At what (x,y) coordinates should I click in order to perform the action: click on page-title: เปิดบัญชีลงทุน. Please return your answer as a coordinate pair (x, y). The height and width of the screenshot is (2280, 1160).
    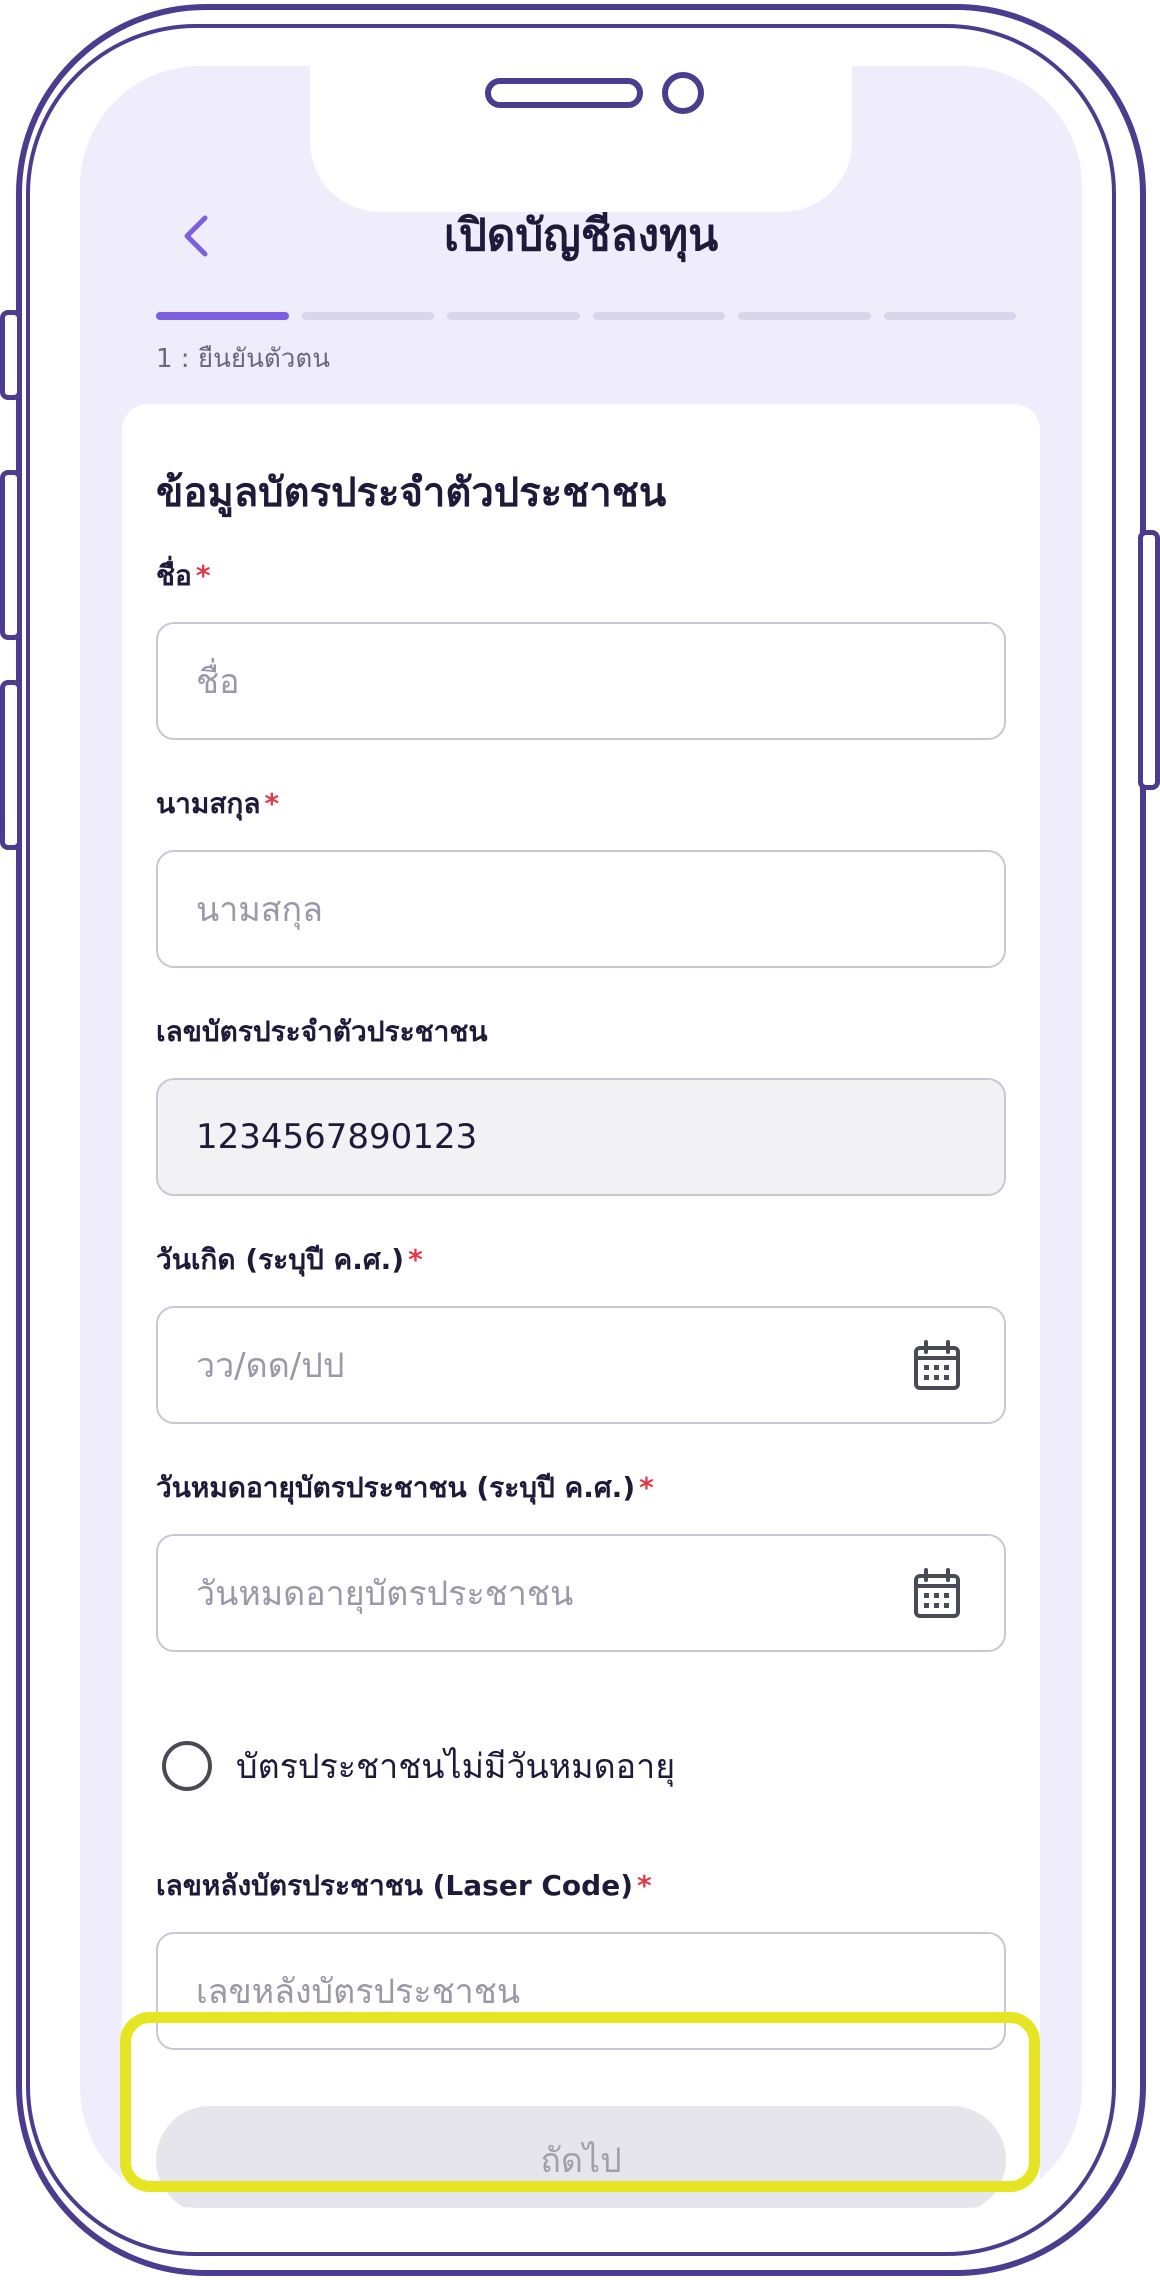
    Looking at the image, I should click on (581, 235).